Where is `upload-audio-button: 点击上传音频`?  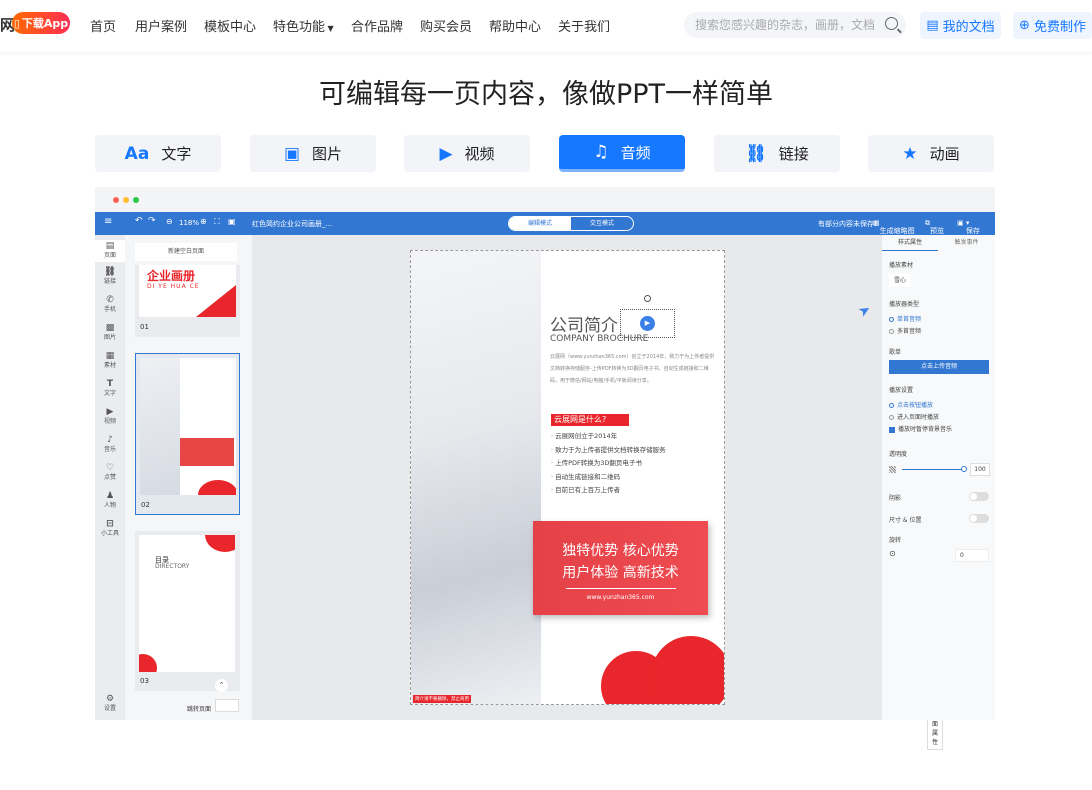
upload-audio-button: 点击上传音频 is located at coordinates (939, 367).